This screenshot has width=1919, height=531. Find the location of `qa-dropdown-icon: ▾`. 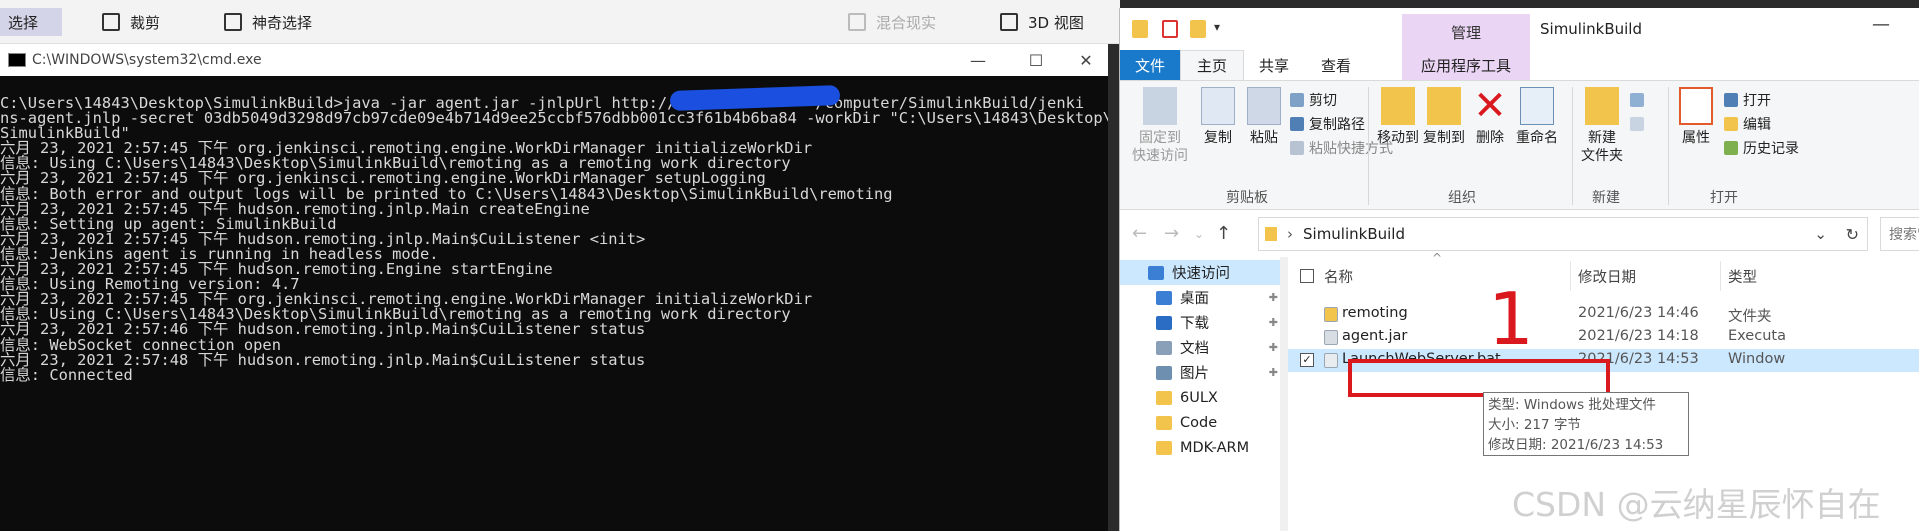

qa-dropdown-icon: ▾ is located at coordinates (1217, 27).